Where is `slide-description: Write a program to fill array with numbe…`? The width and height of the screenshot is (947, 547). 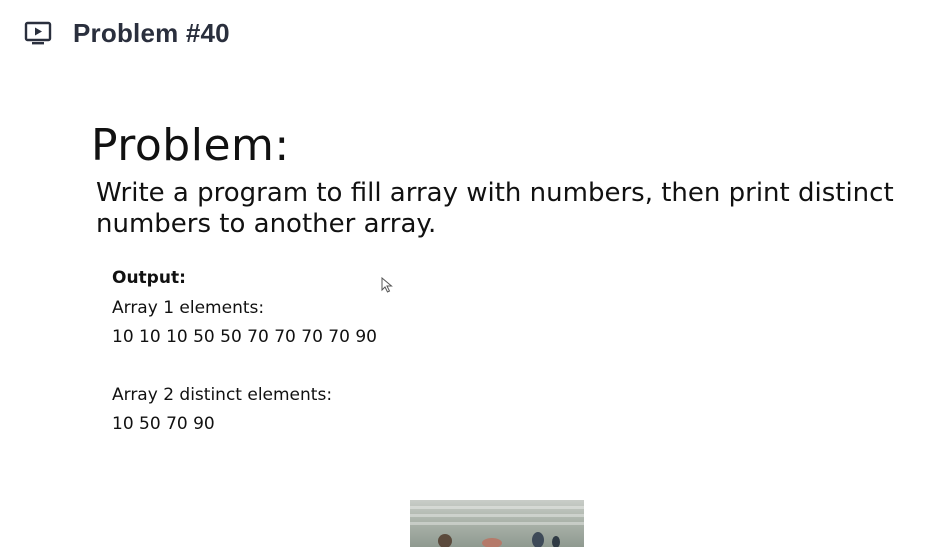
slide-description: Write a program to fill array with numbe… is located at coordinates (495, 208).